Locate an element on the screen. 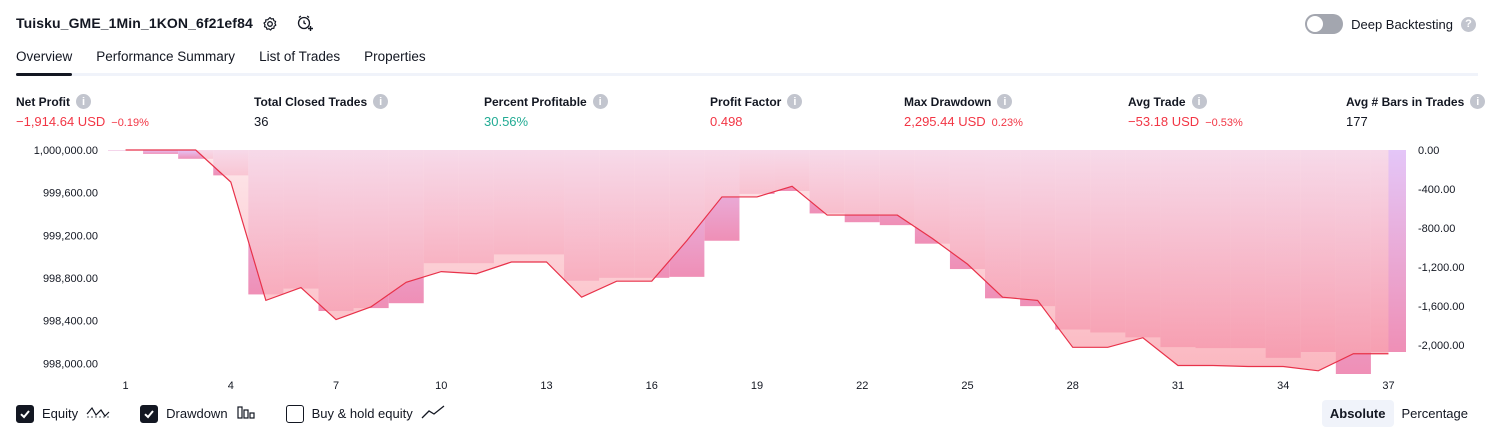  equity-checkbox is located at coordinates (25, 413).